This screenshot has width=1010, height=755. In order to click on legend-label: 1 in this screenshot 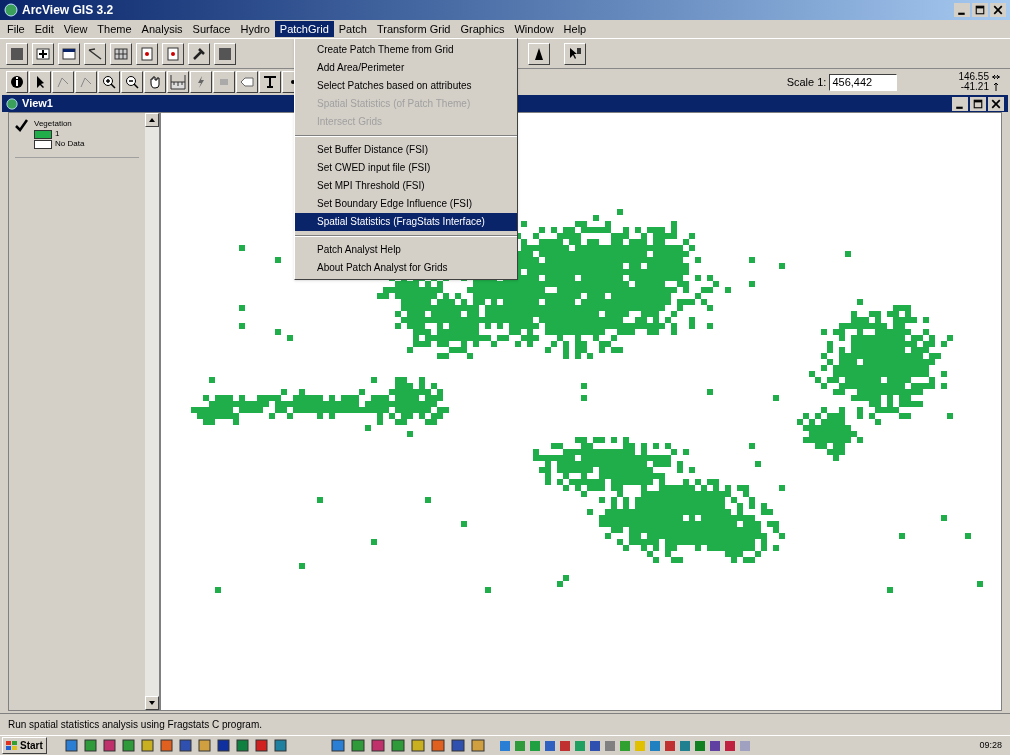, I will do `click(57, 134)`.